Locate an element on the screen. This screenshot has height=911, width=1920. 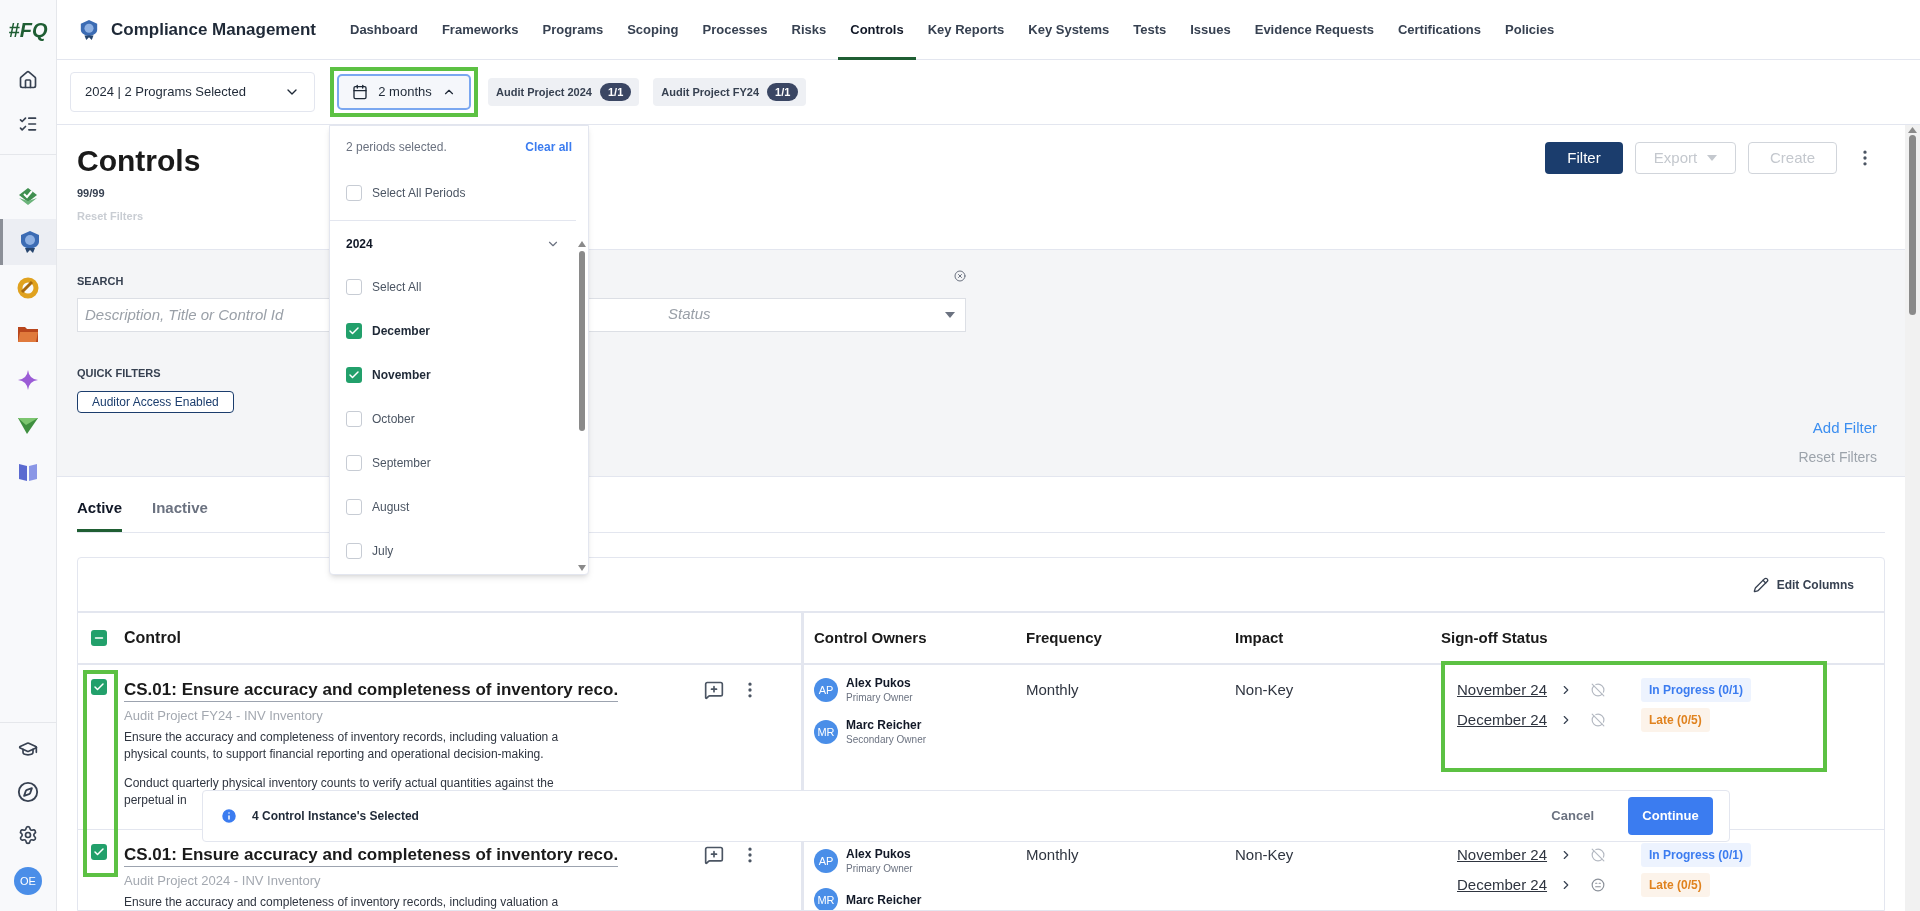
control-subtitle: Audit Project 2024 - INV Inventory is located at coordinates (222, 881).